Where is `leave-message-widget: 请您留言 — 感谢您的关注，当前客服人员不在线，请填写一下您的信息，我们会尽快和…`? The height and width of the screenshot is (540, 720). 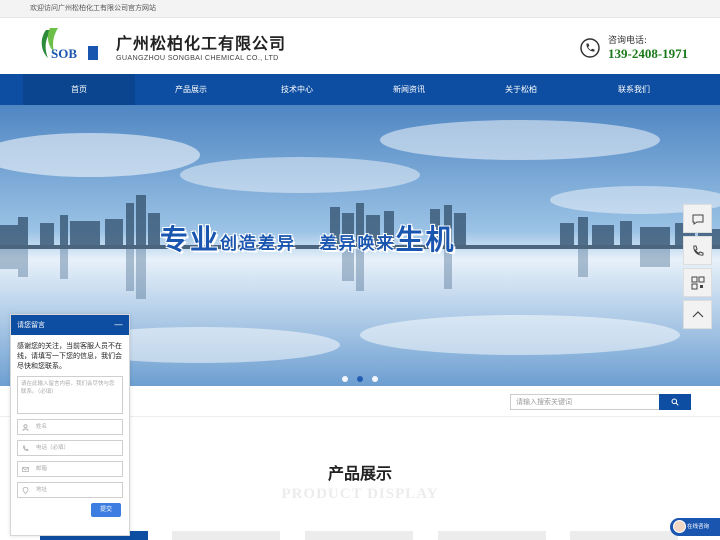 leave-message-widget: 请您留言 — 感谢您的关注，当前客服人员不在线，请填写一下您的信息，我们会尽快和… is located at coordinates (70, 425).